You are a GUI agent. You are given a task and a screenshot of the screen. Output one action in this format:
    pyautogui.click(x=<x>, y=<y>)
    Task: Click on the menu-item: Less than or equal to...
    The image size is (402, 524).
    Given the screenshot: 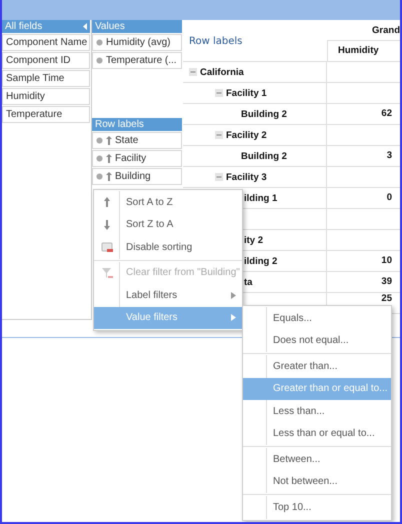 What is the action you would take?
    pyautogui.click(x=317, y=433)
    